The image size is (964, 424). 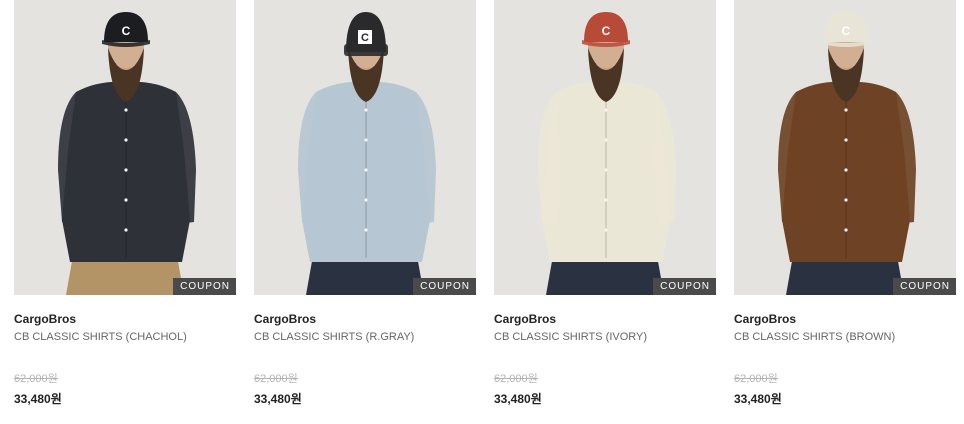 What do you see at coordinates (605, 337) in the screenshot?
I see `product-name: CB CLASSIC SHIRTS (IVORY)` at bounding box center [605, 337].